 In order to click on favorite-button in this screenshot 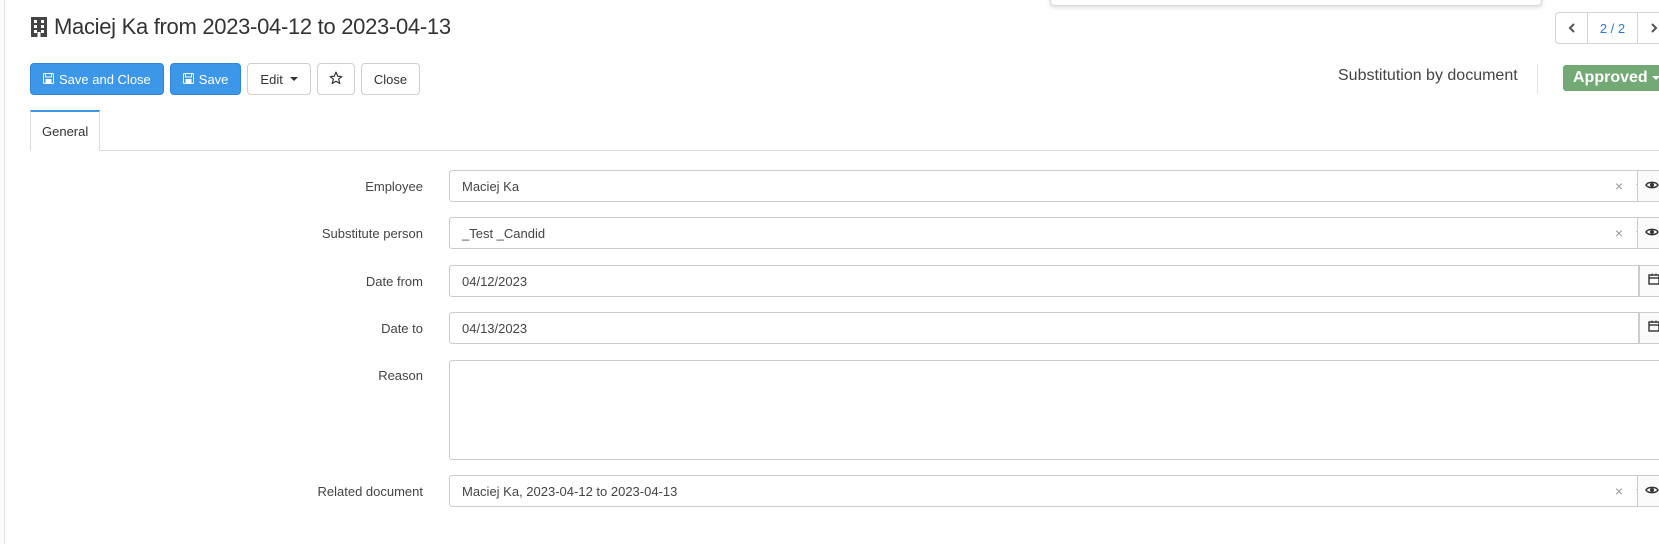, I will do `click(335, 79)`.